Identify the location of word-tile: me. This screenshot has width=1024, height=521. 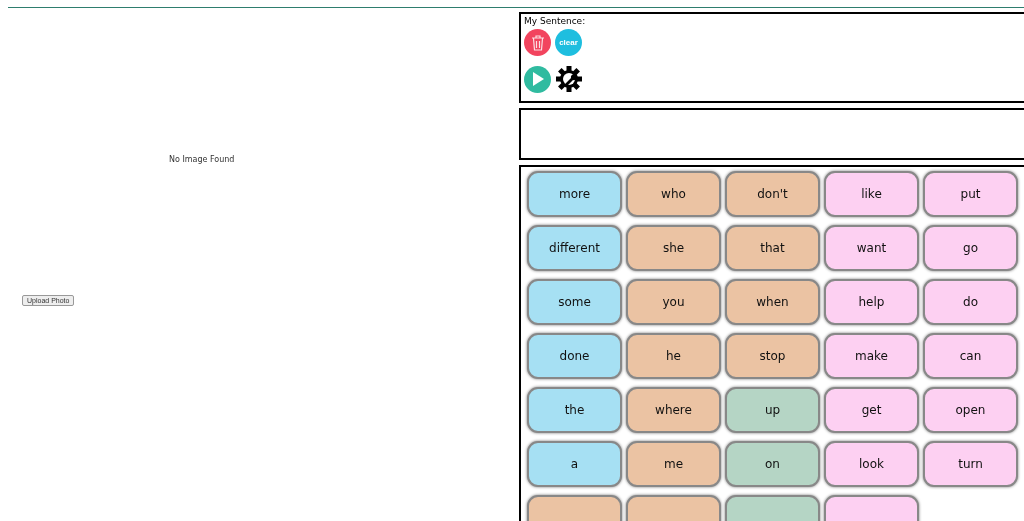
(673, 464).